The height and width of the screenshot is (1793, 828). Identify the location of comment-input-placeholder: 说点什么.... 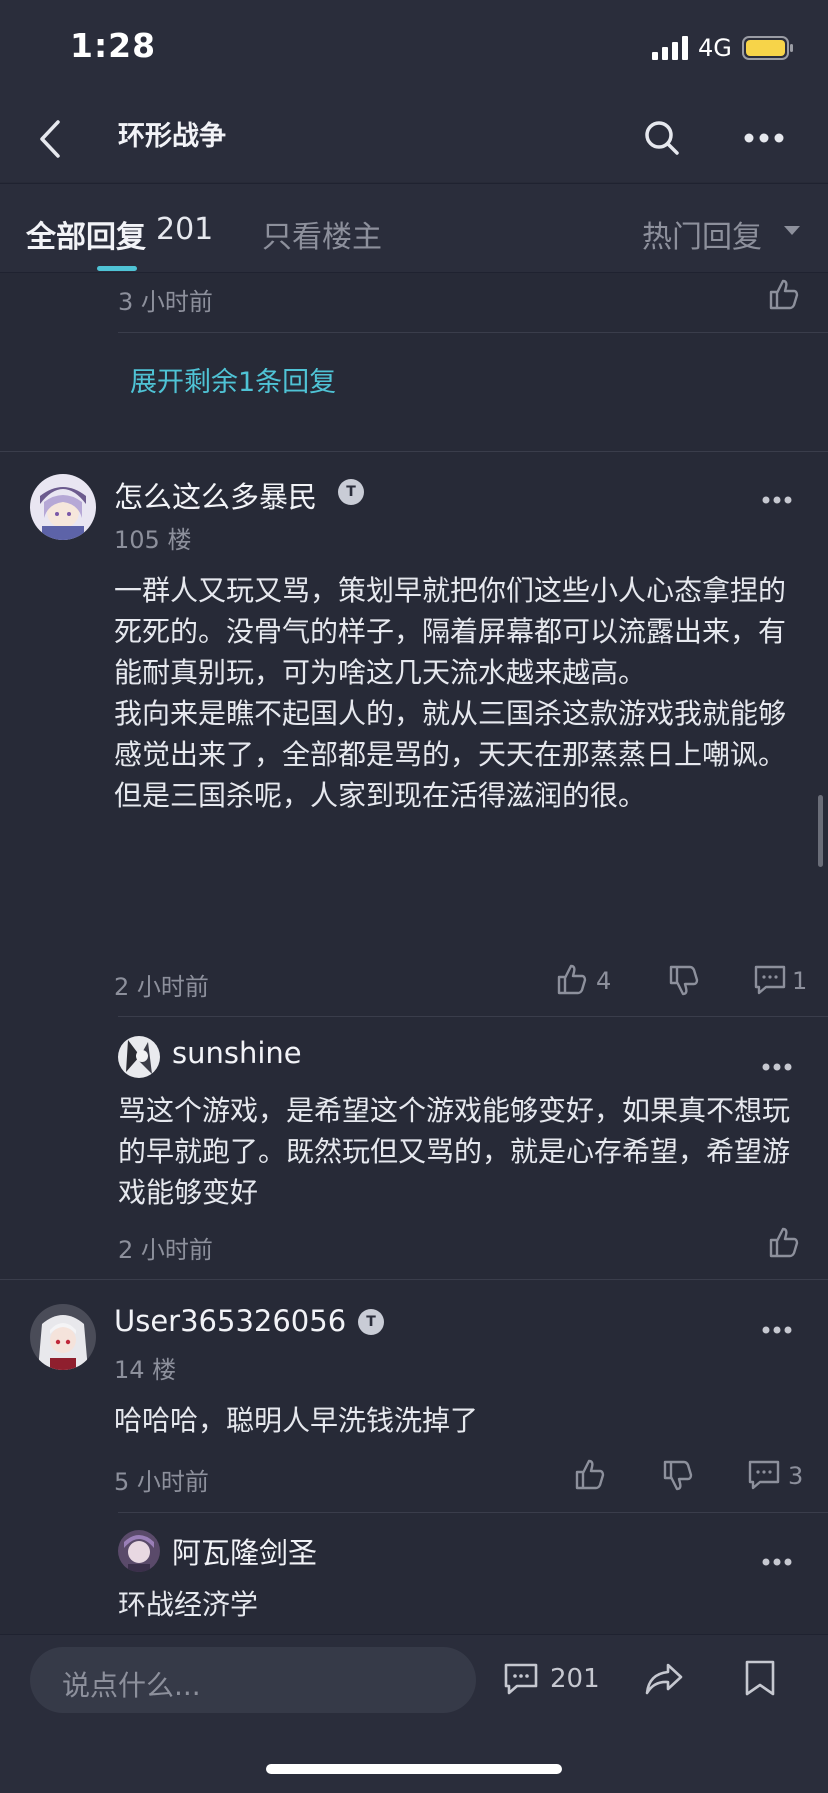
(131, 1685).